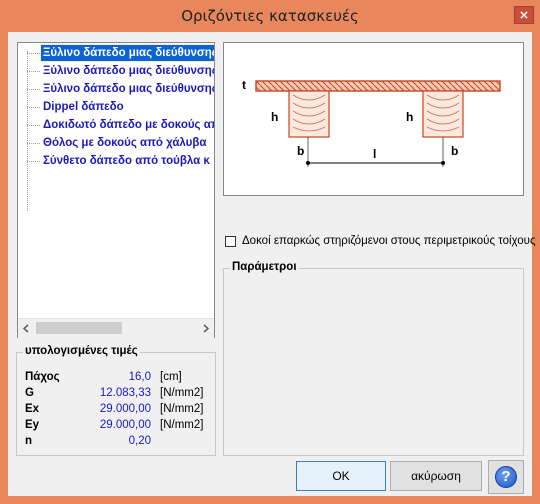 The height and width of the screenshot is (504, 540). I want to click on tree-item: Δοκιδωτό δάπεδο με δοκούς από, so click(120, 125).